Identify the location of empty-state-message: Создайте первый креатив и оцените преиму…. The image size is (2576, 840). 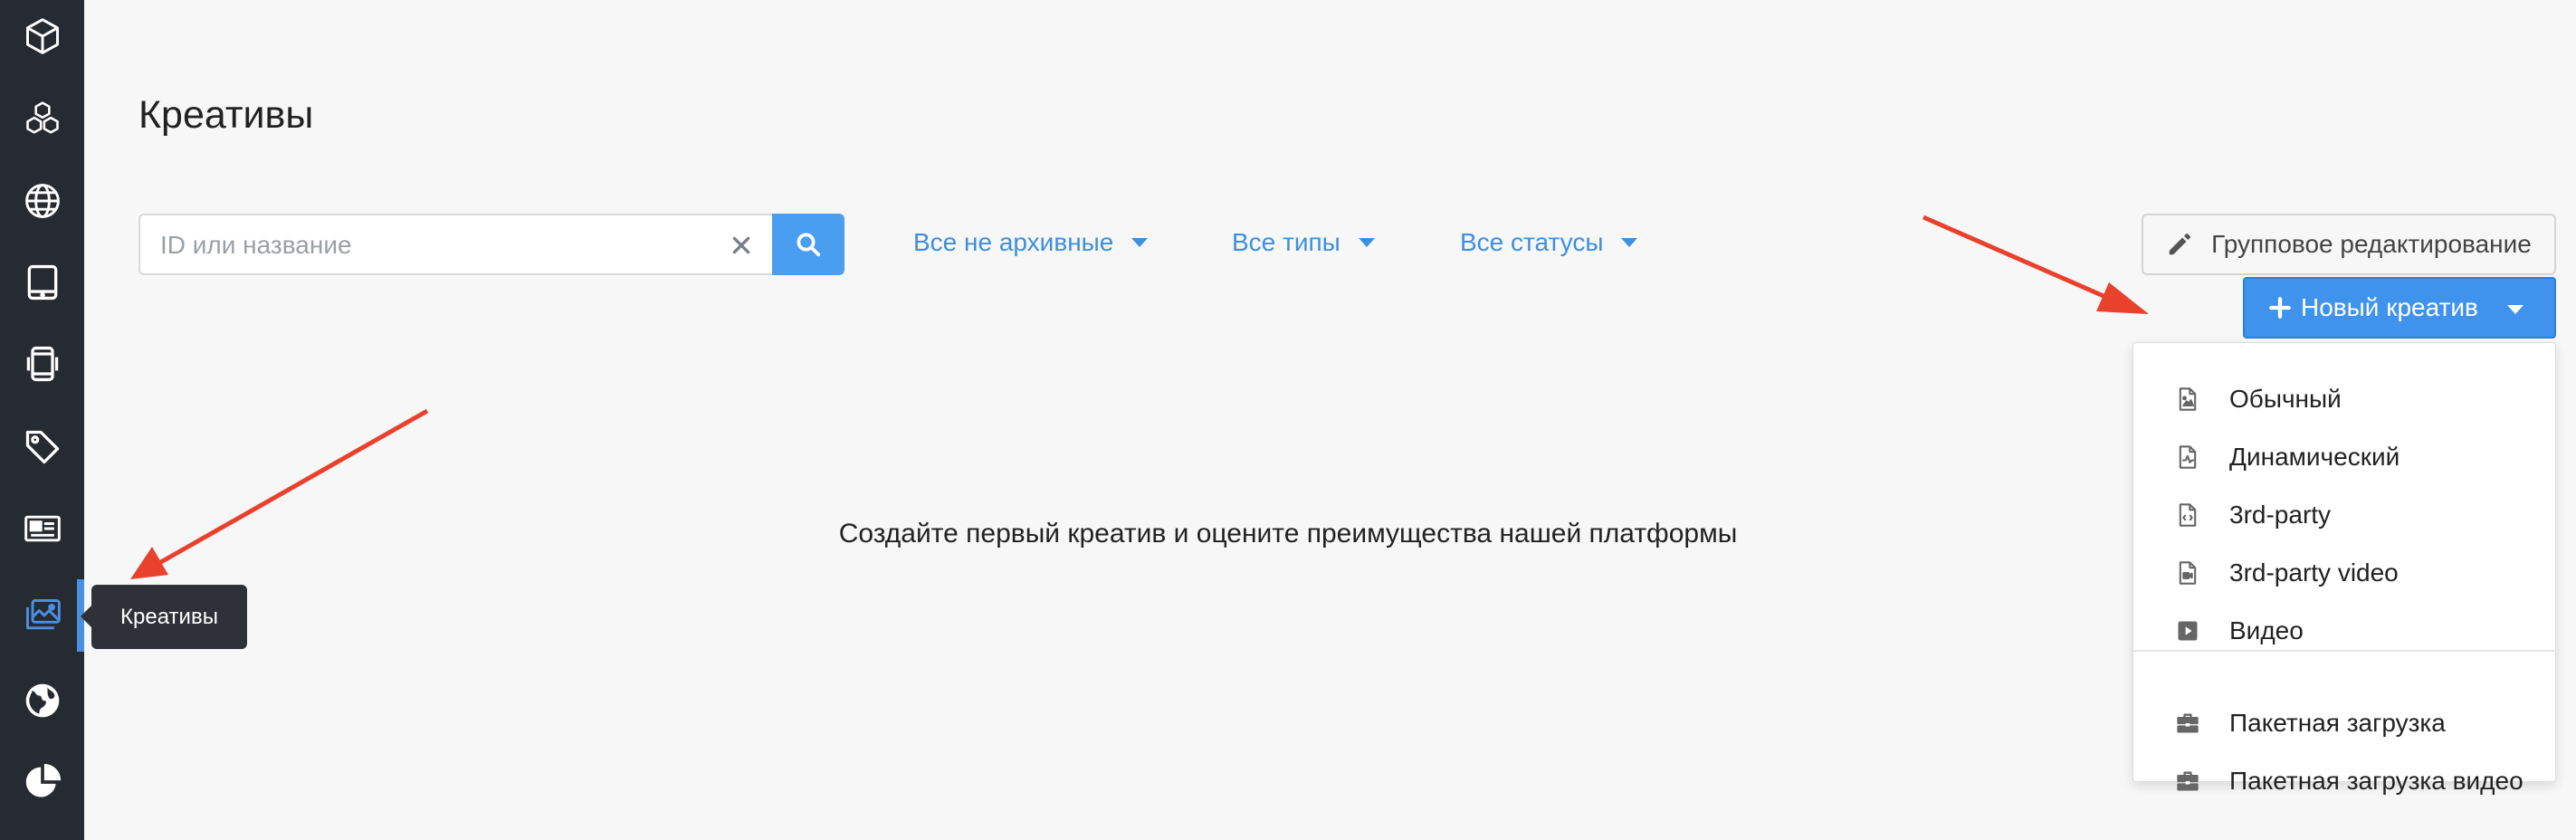
(1288, 534).